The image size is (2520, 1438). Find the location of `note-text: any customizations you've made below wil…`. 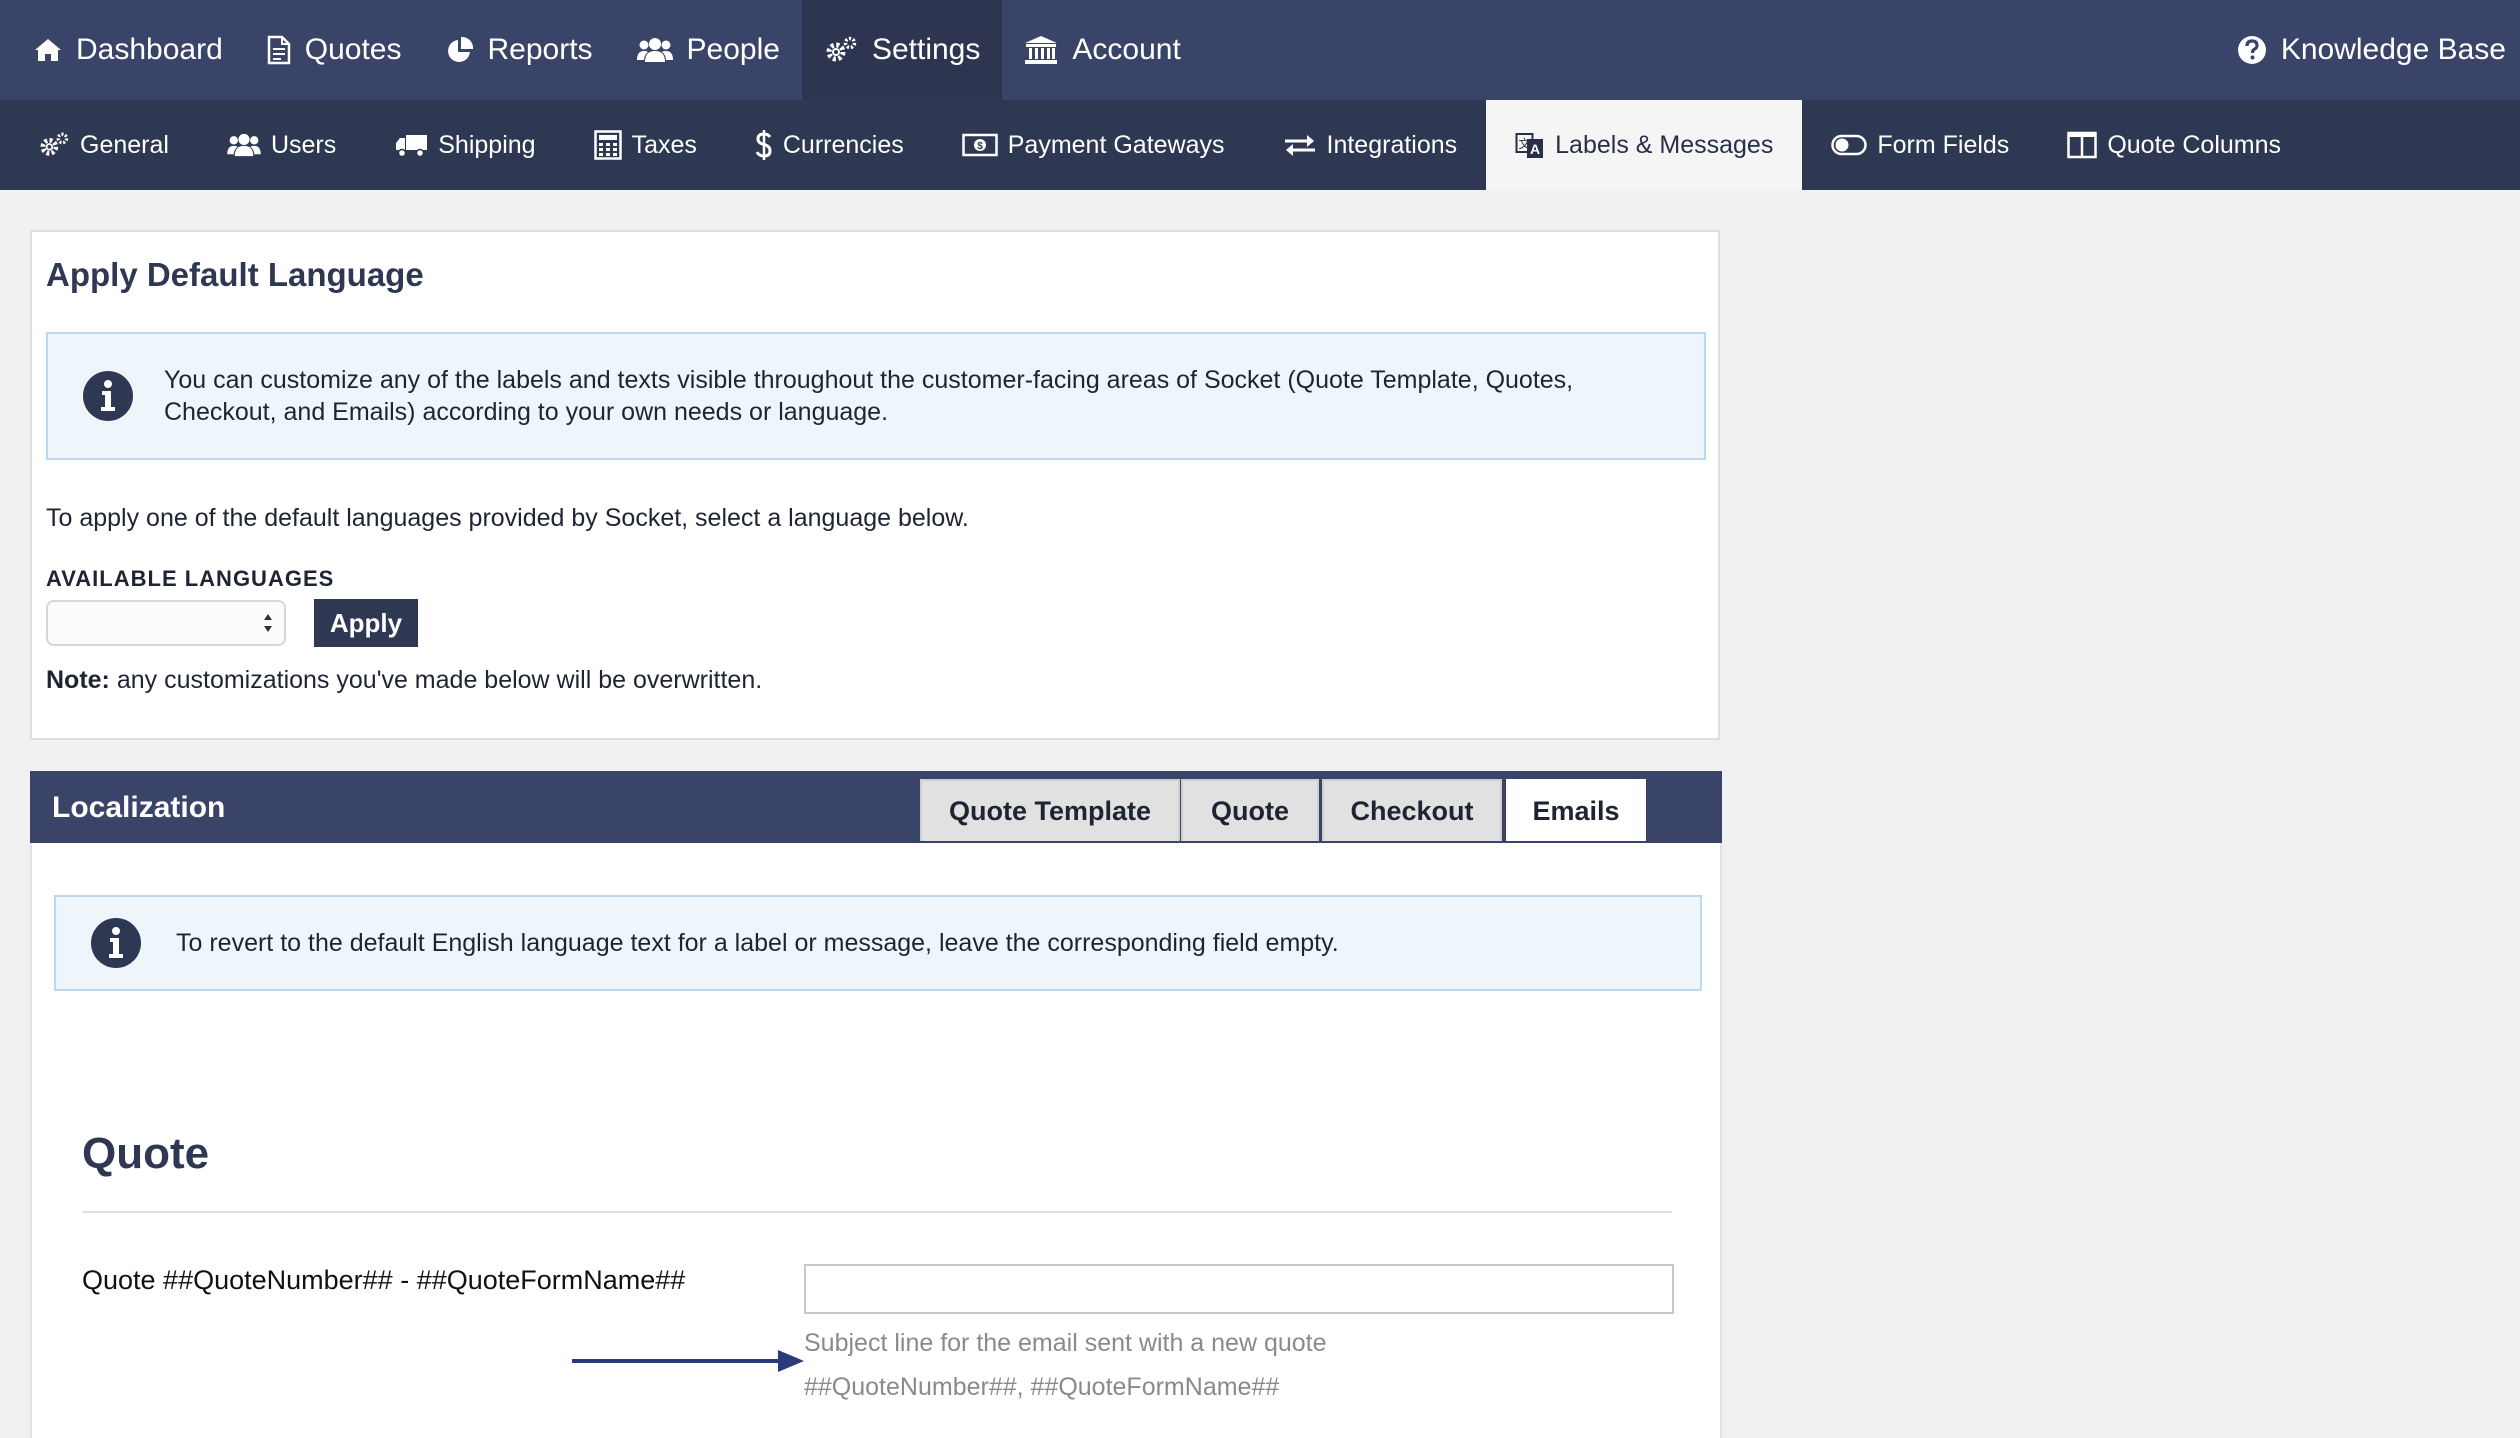

note-text: any customizations you've made below wil… is located at coordinates (436, 680).